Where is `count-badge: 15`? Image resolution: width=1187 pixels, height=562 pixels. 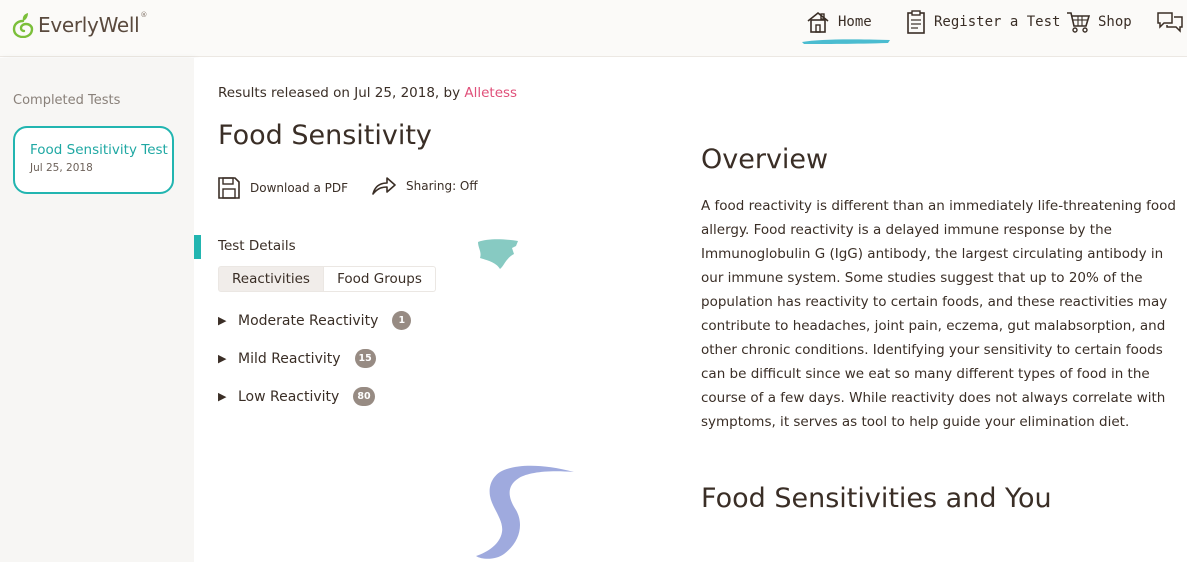 count-badge: 15 is located at coordinates (365, 358).